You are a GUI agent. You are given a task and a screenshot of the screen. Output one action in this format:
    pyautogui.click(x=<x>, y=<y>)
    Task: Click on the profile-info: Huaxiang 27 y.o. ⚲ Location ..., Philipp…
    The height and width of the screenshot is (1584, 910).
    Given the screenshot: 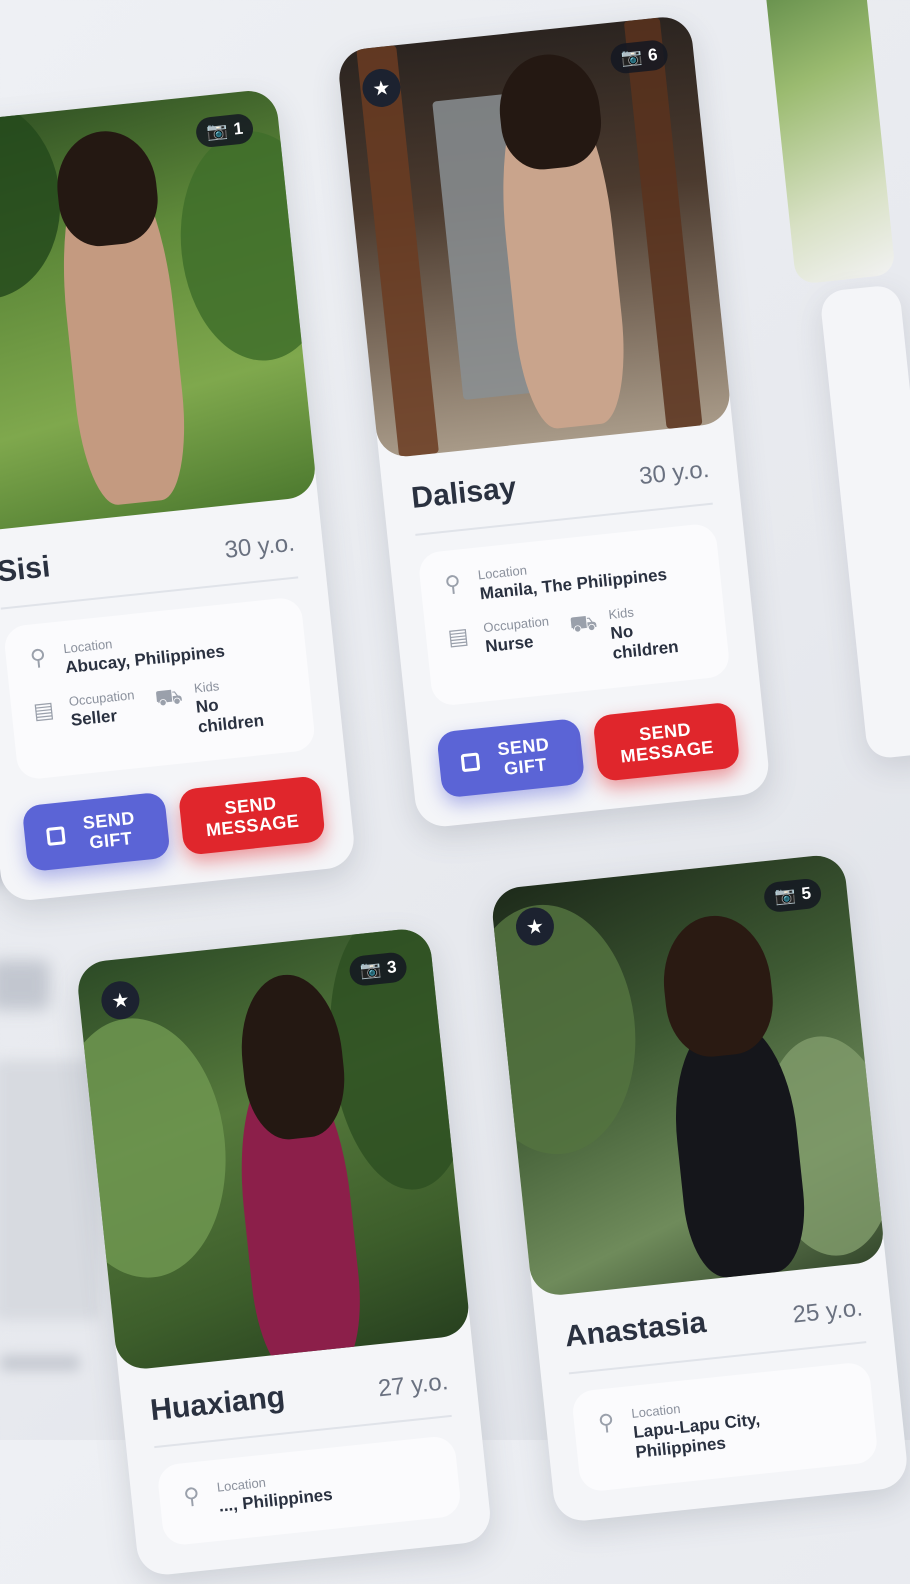 What is the action you would take?
    pyautogui.click(x=305, y=1455)
    